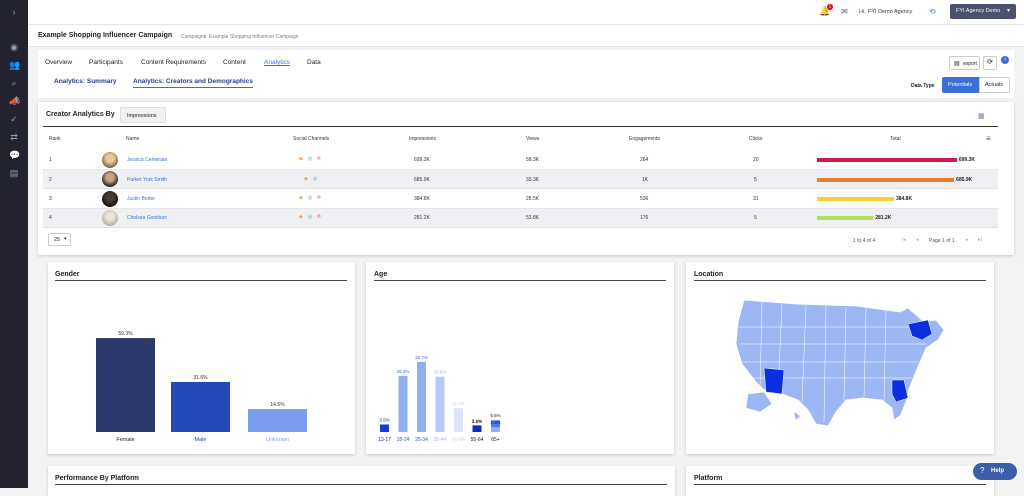  What do you see at coordinates (14, 119) in the screenshot?
I see `check-icon: ✓` at bounding box center [14, 119].